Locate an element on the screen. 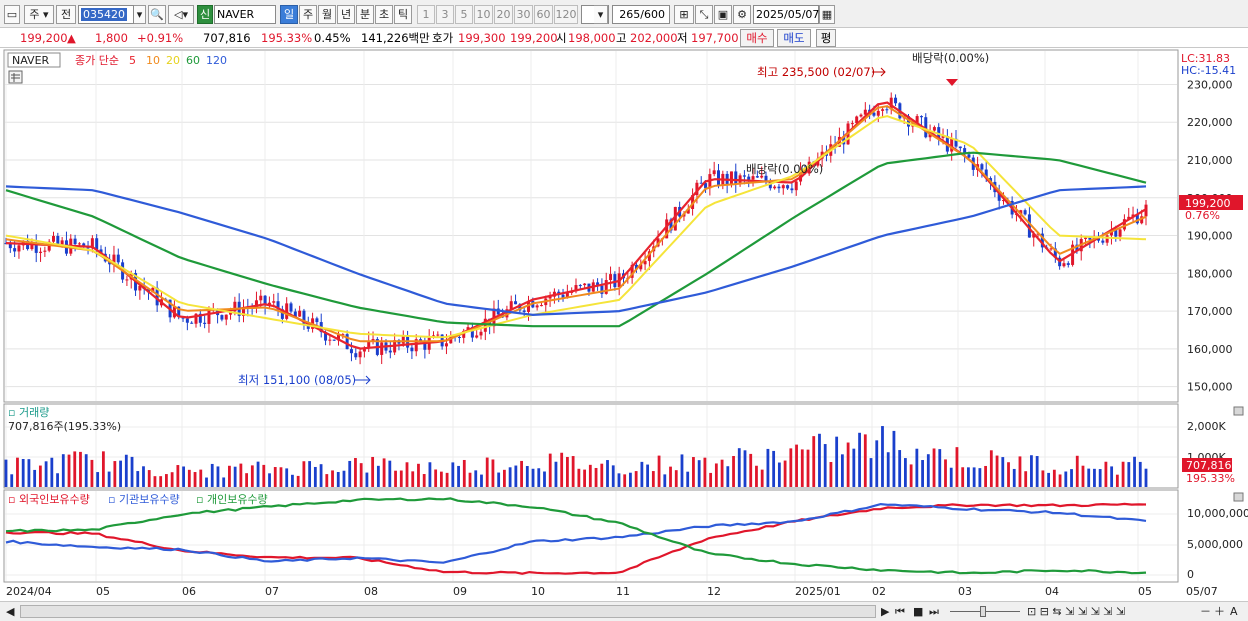 The image size is (1248, 621). window-menu-icon: ▭ is located at coordinates (12, 14).